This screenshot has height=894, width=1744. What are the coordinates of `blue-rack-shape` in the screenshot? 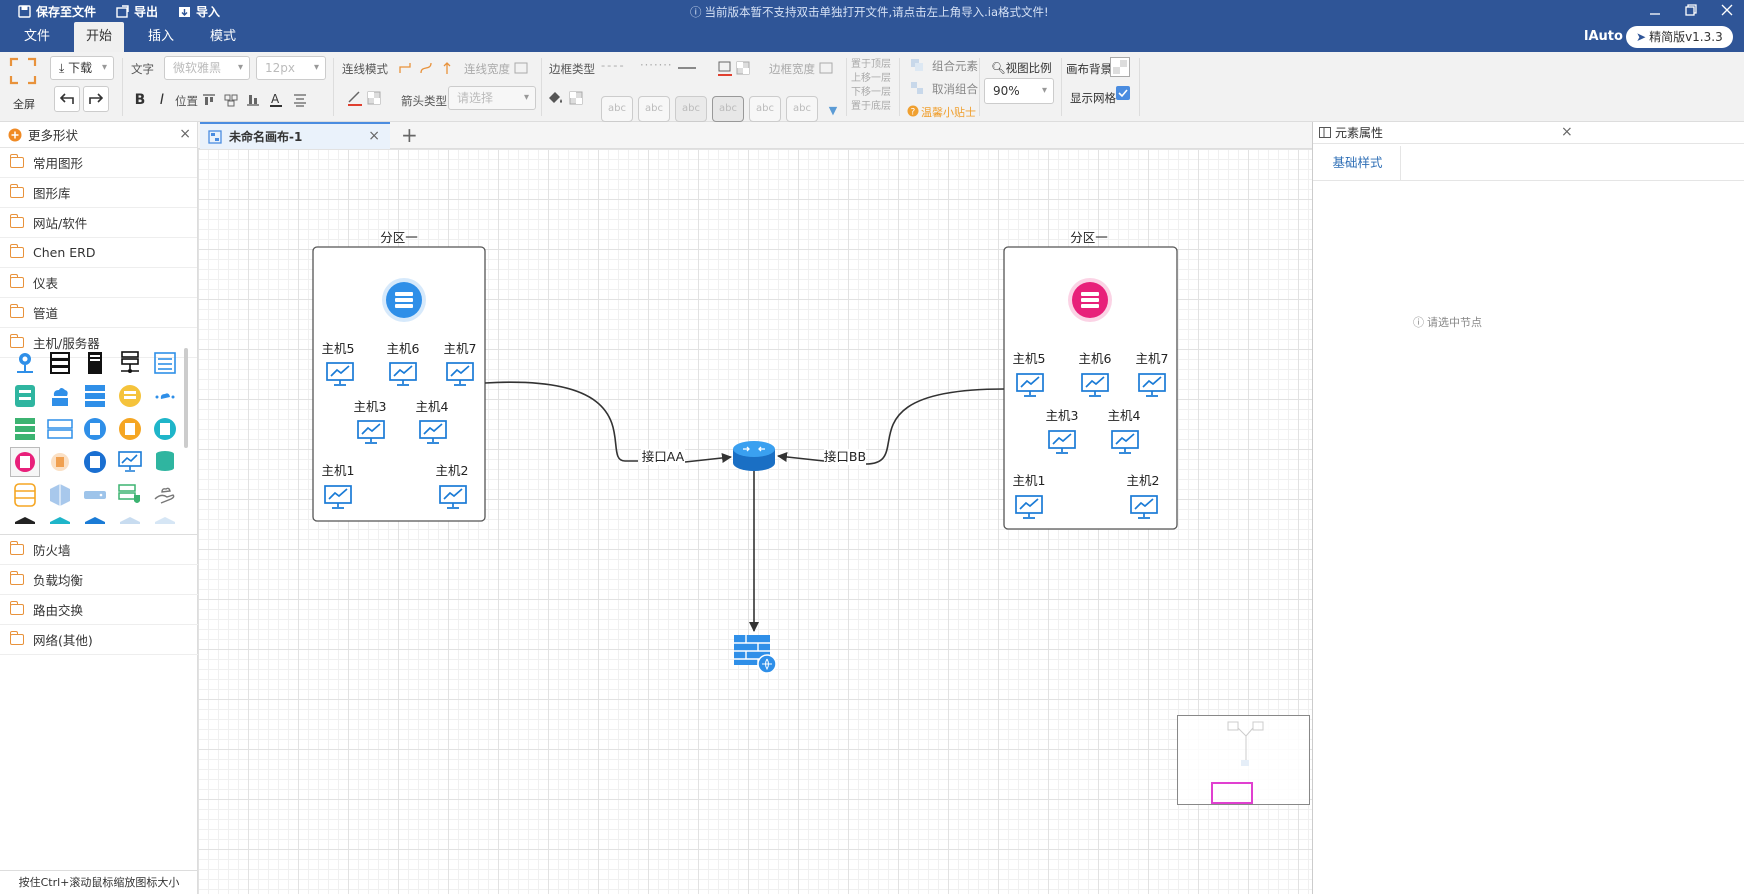 It's located at (60, 429).